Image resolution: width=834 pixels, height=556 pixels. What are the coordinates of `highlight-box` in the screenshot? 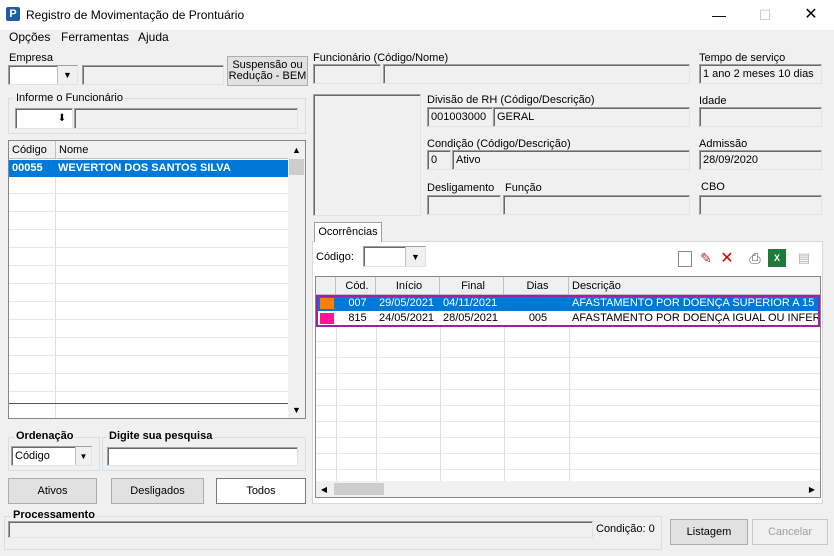 It's located at (568, 311).